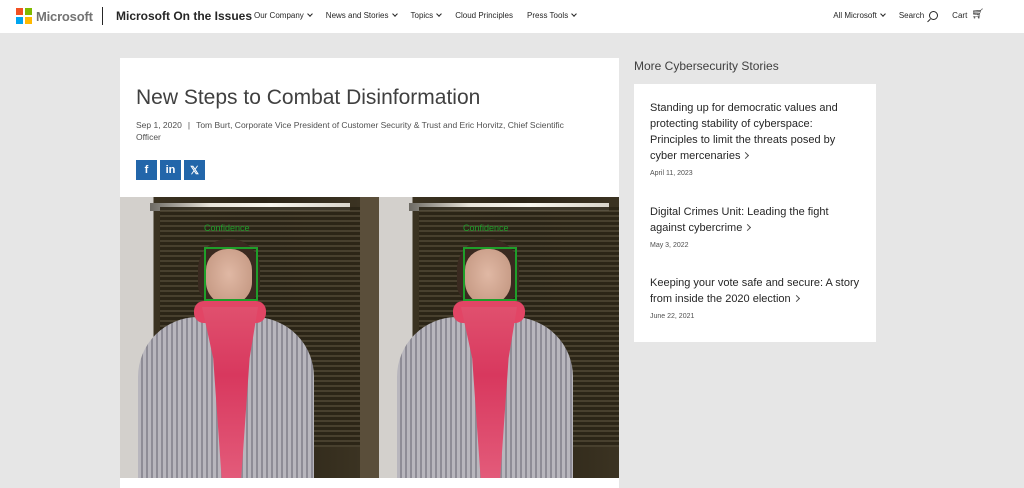 This screenshot has width=1024, height=488. I want to click on nav-news-and-stories: News and Stories, so click(361, 15).